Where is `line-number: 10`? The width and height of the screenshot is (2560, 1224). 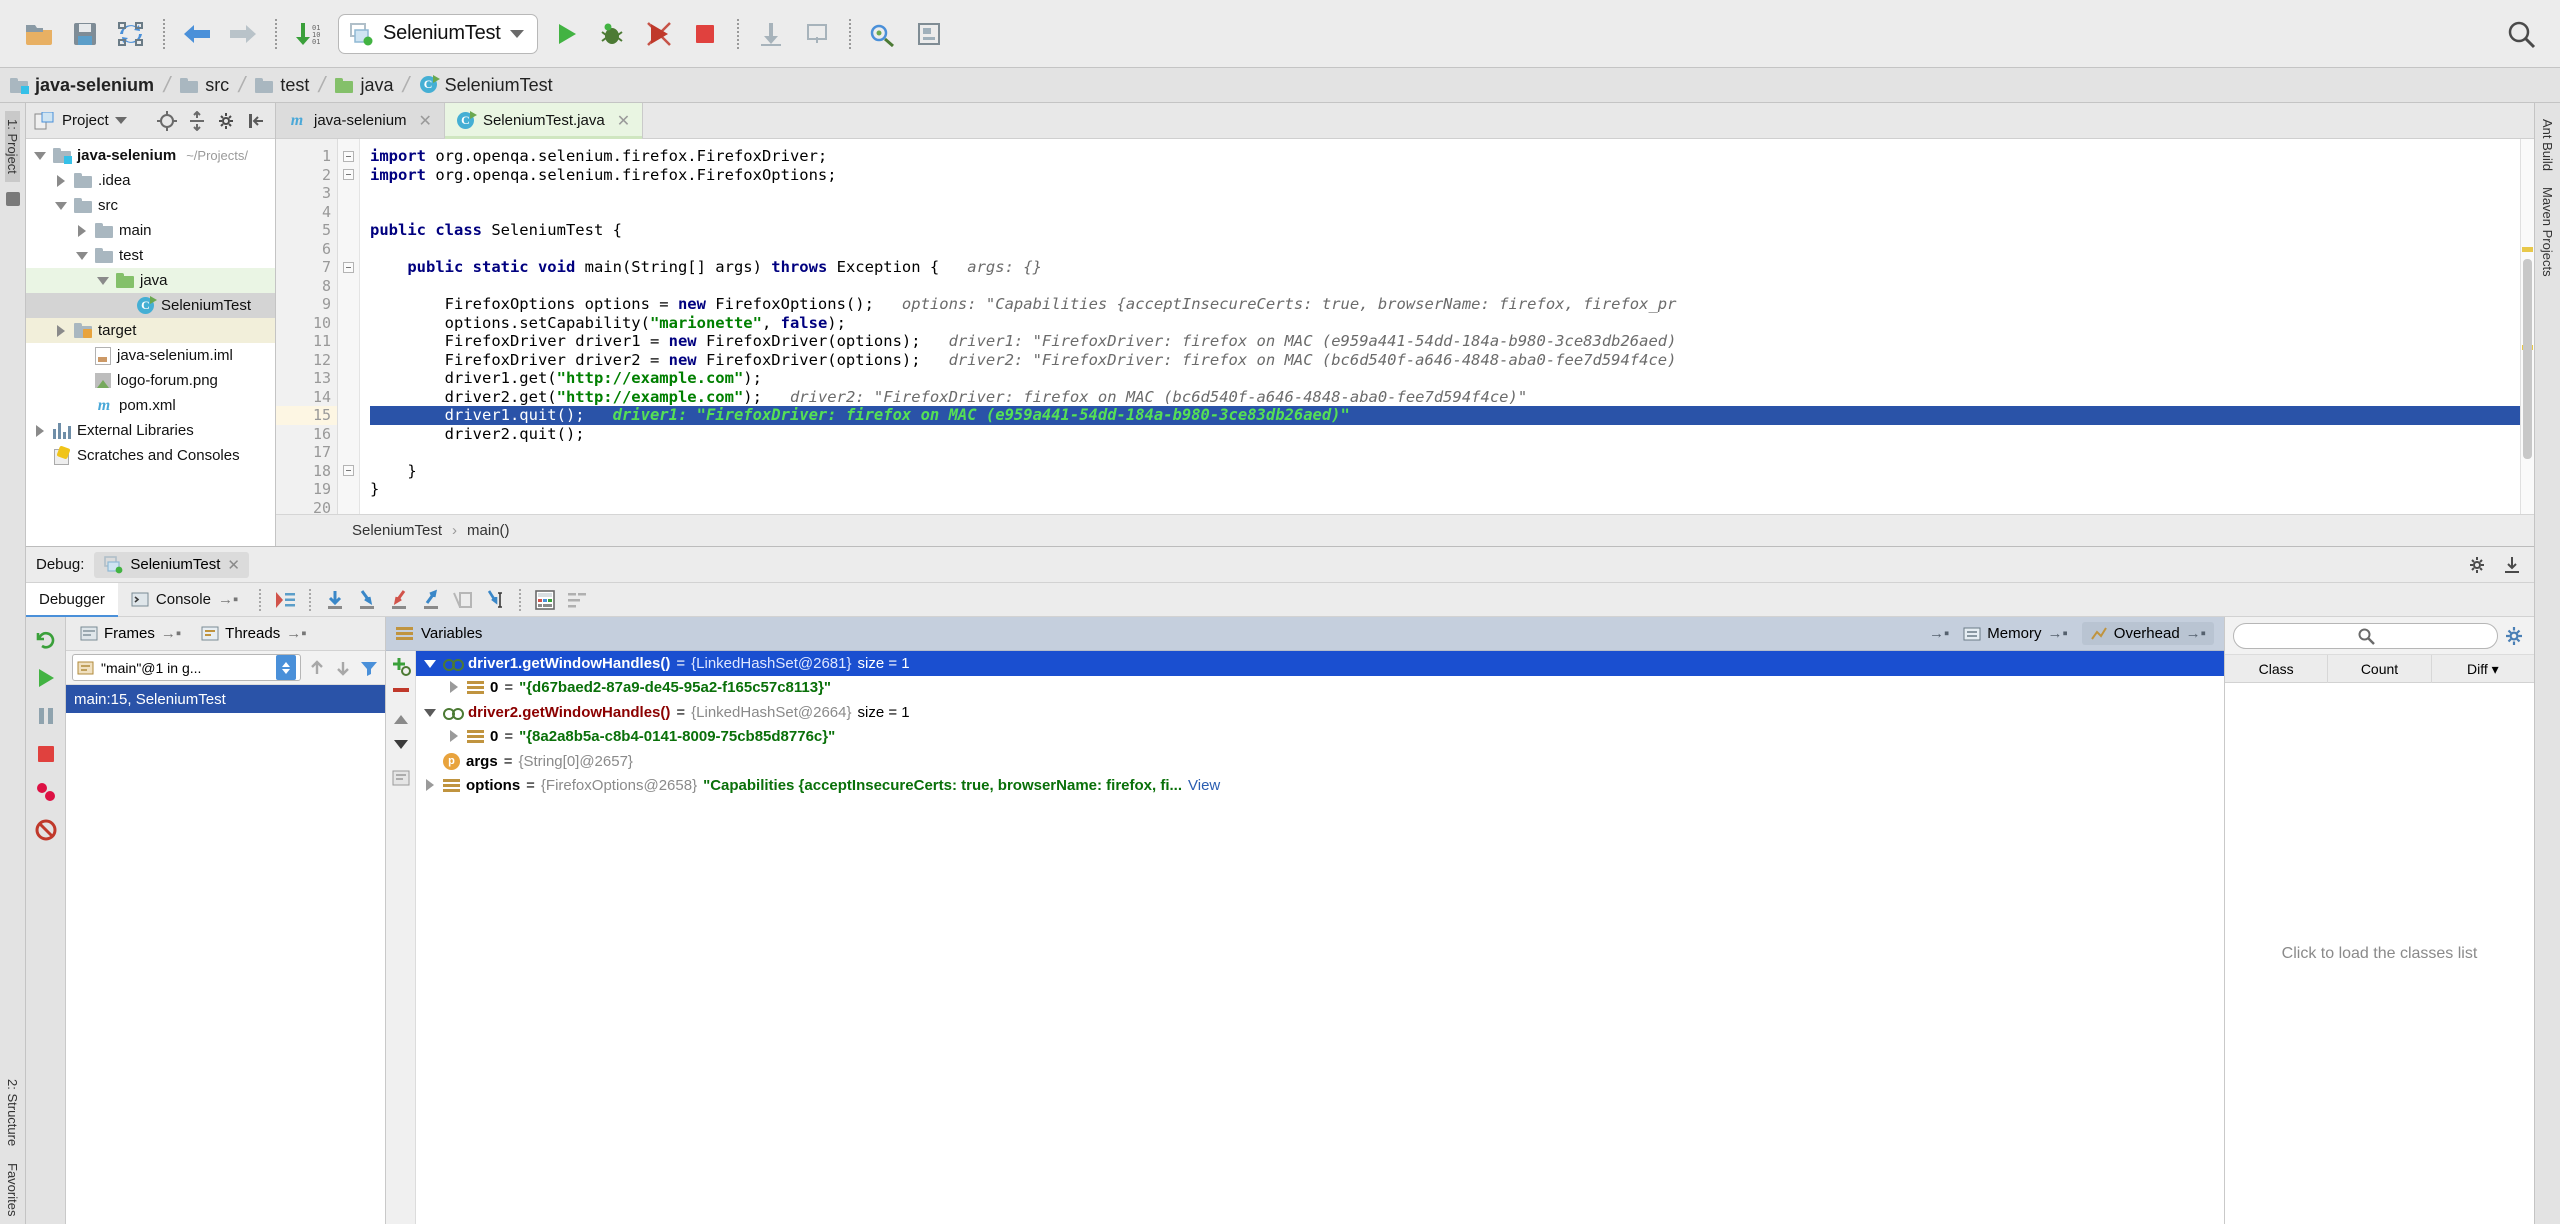
line-number: 10 is located at coordinates (306, 323).